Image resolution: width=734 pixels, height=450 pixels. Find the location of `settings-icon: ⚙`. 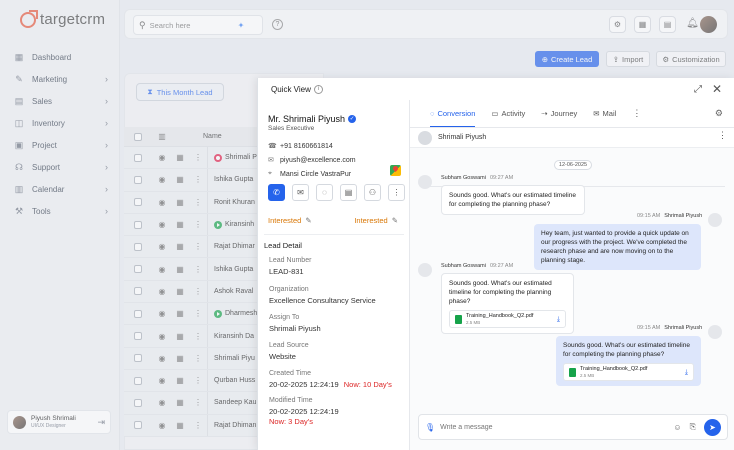

settings-icon: ⚙ is located at coordinates (617, 24).